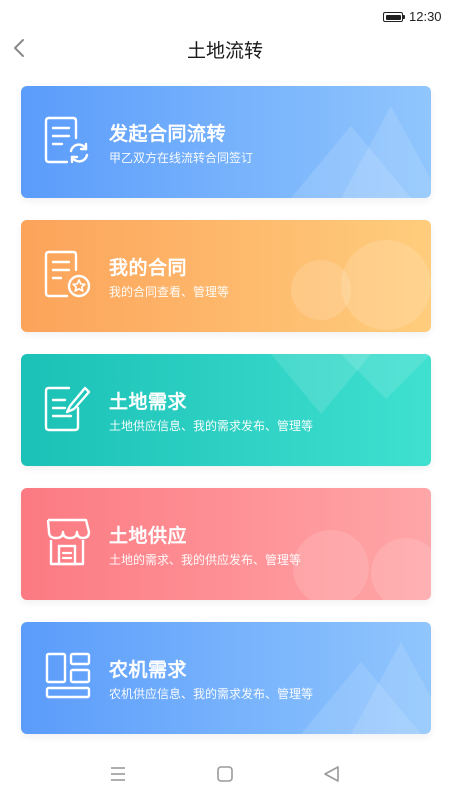  What do you see at coordinates (68, 675) in the screenshot?
I see `grid-layout-icon` at bounding box center [68, 675].